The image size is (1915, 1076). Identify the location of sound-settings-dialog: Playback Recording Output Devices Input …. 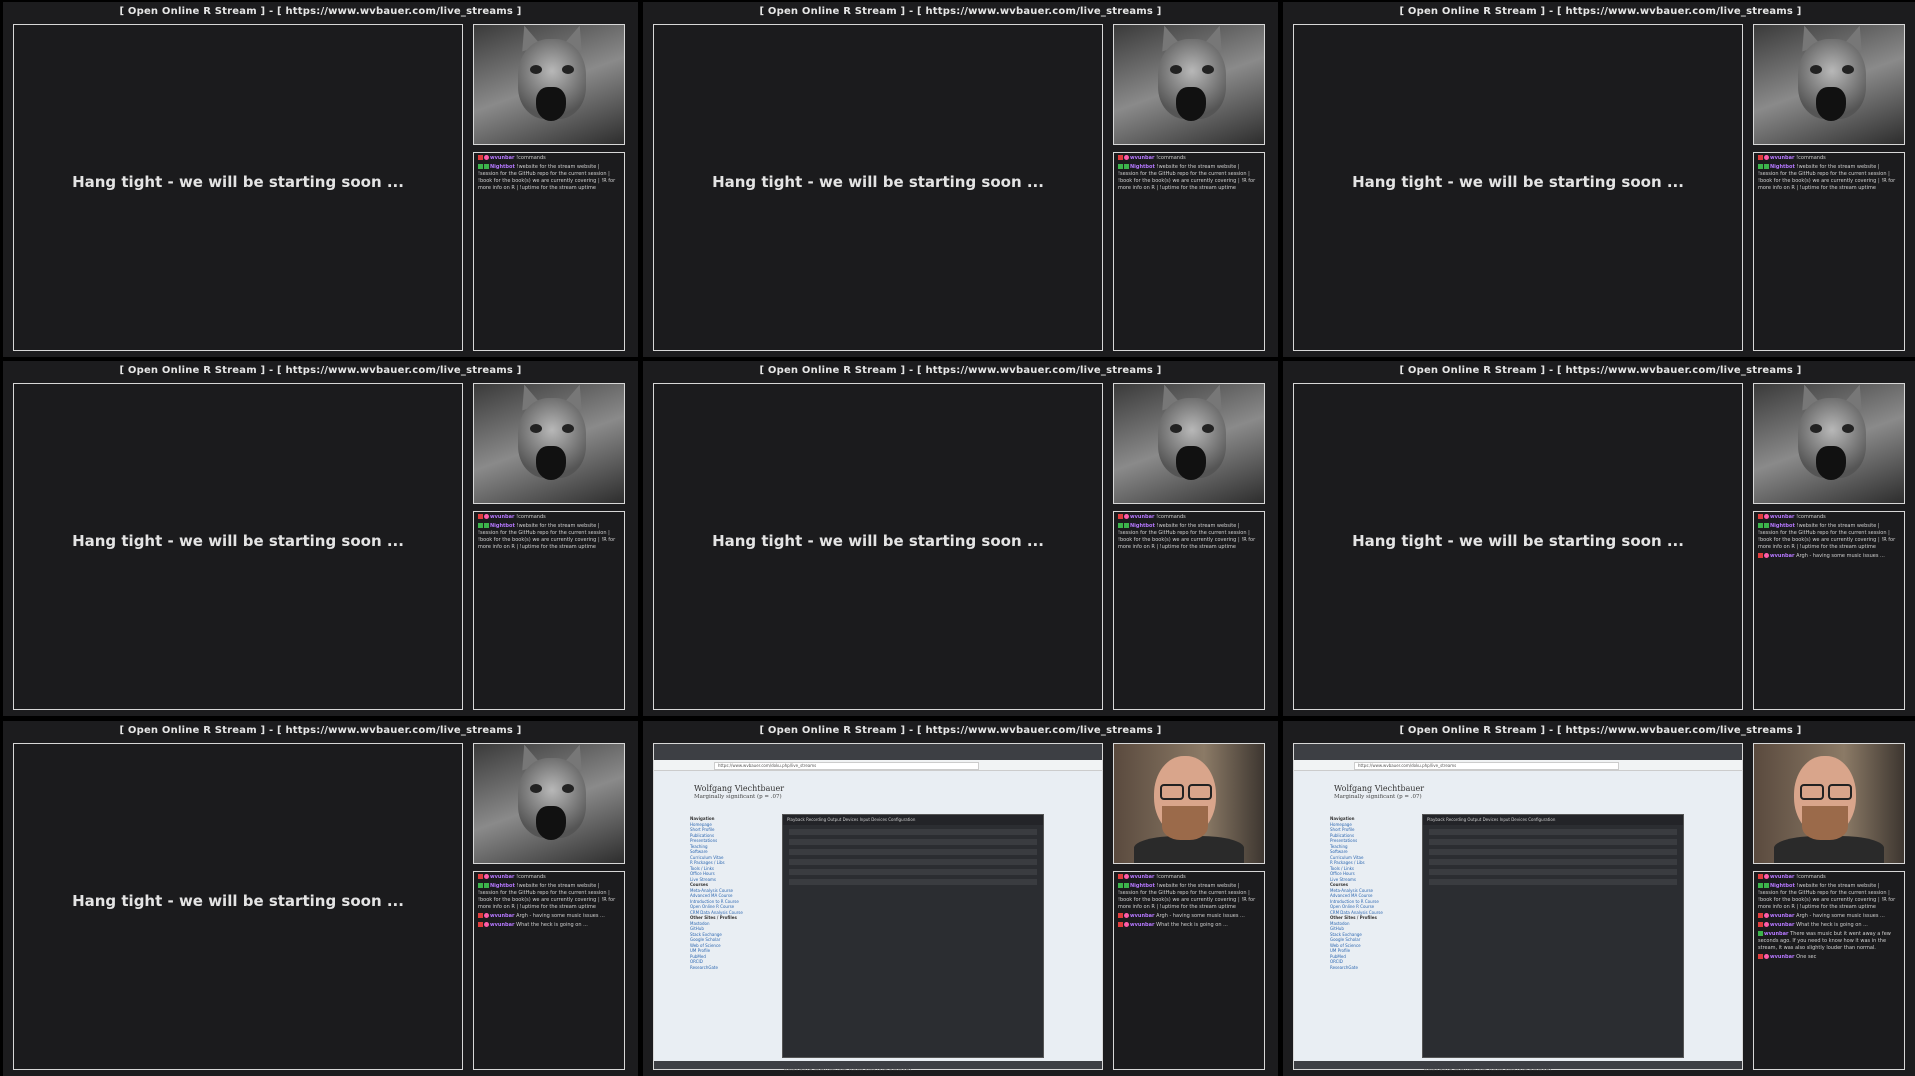
(913, 936).